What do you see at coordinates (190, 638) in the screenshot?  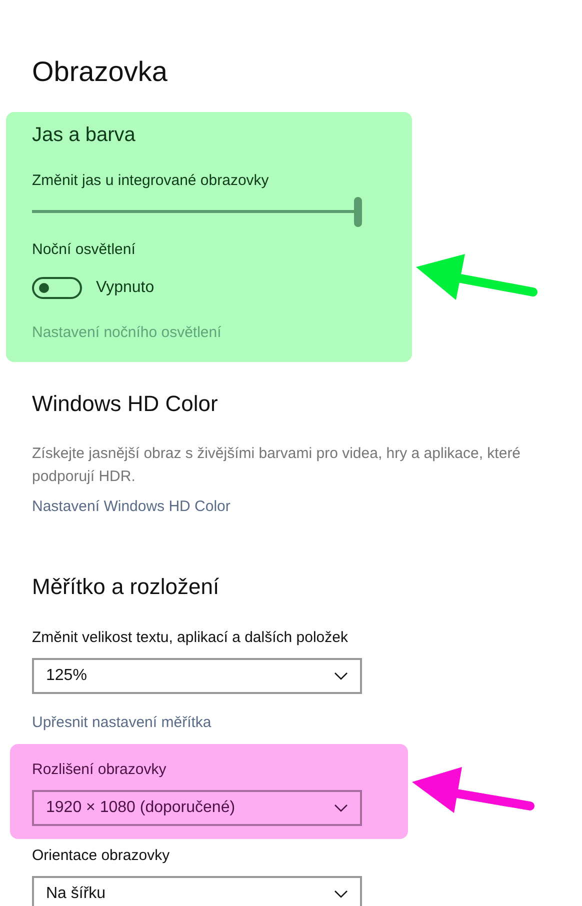 I see `field-label: Změnit velikost textu, aplikací a dalších položek` at bounding box center [190, 638].